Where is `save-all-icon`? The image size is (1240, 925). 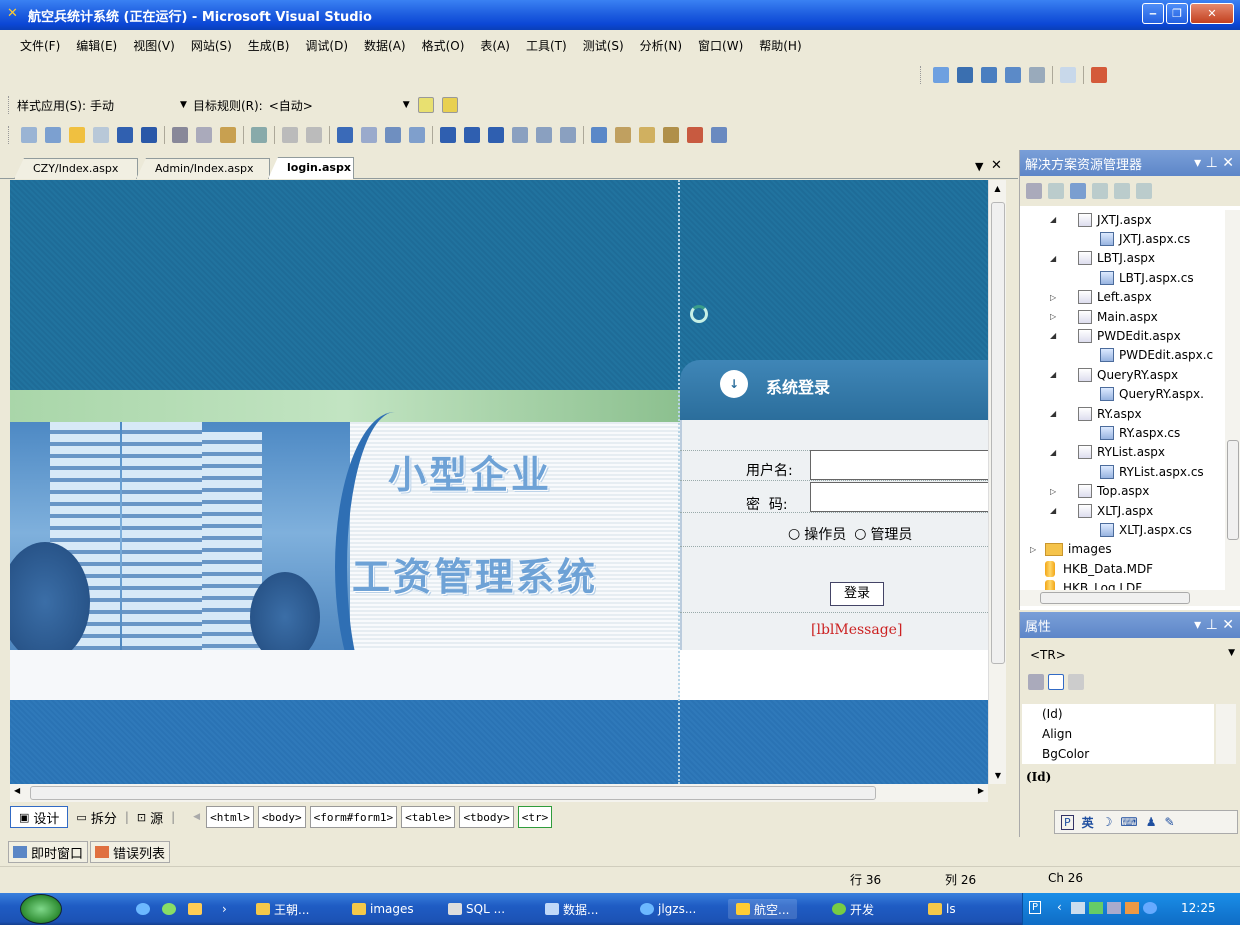 save-all-icon is located at coordinates (149, 135).